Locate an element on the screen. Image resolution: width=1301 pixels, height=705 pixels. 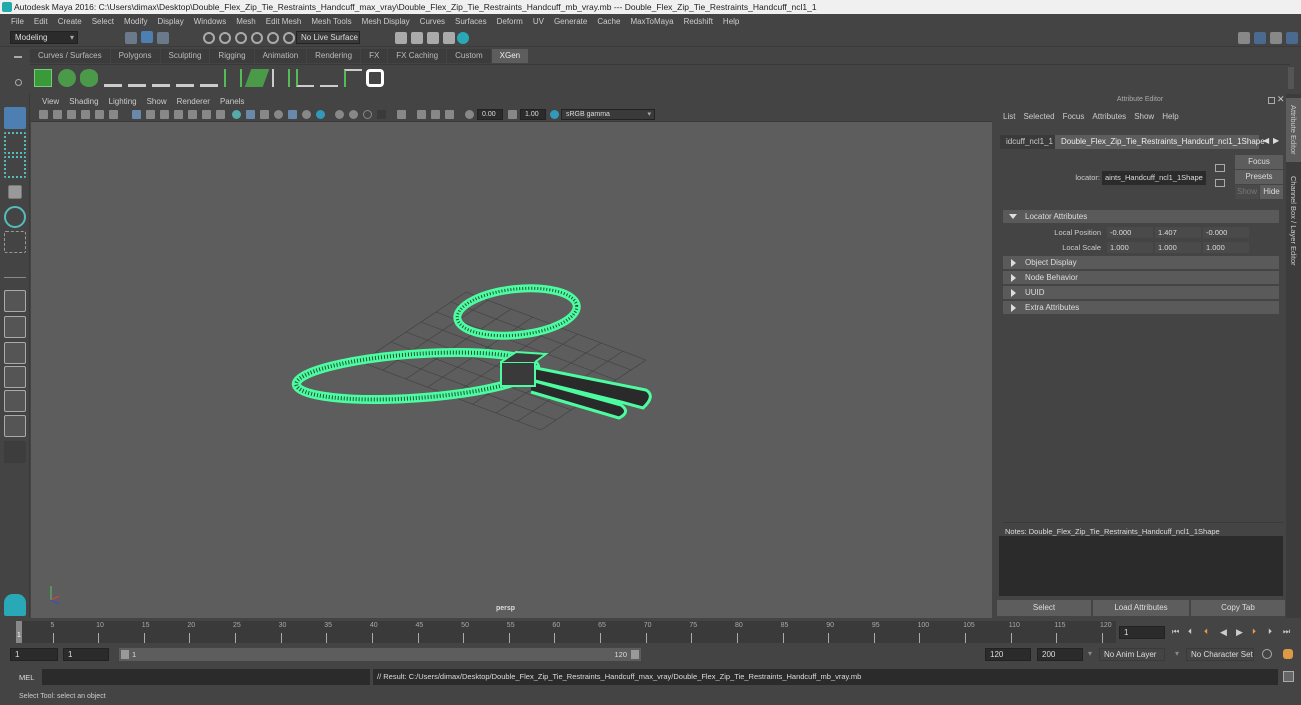
viewport-menu-renderer: Renderer is located at coordinates (193, 101).